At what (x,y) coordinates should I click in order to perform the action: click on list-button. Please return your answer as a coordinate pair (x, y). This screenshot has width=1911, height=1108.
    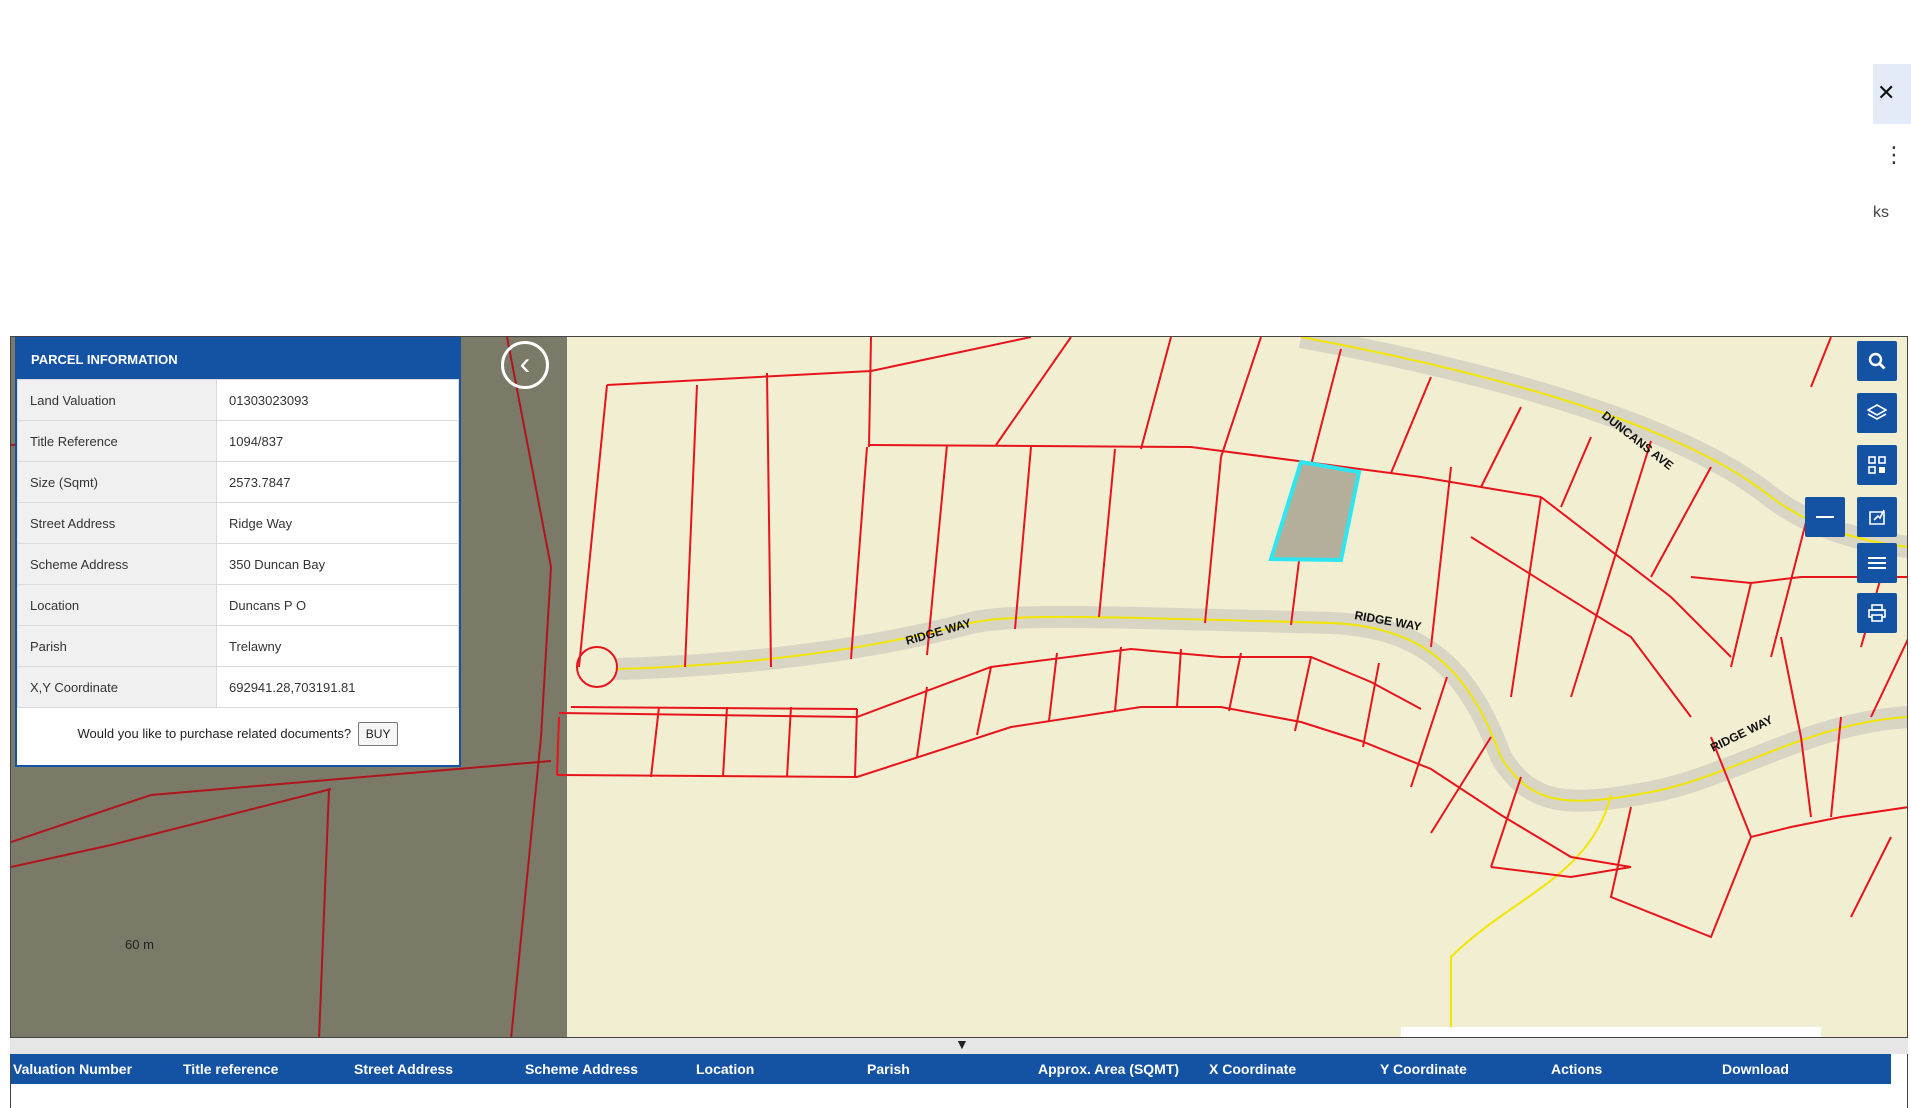
    Looking at the image, I should click on (1877, 563).